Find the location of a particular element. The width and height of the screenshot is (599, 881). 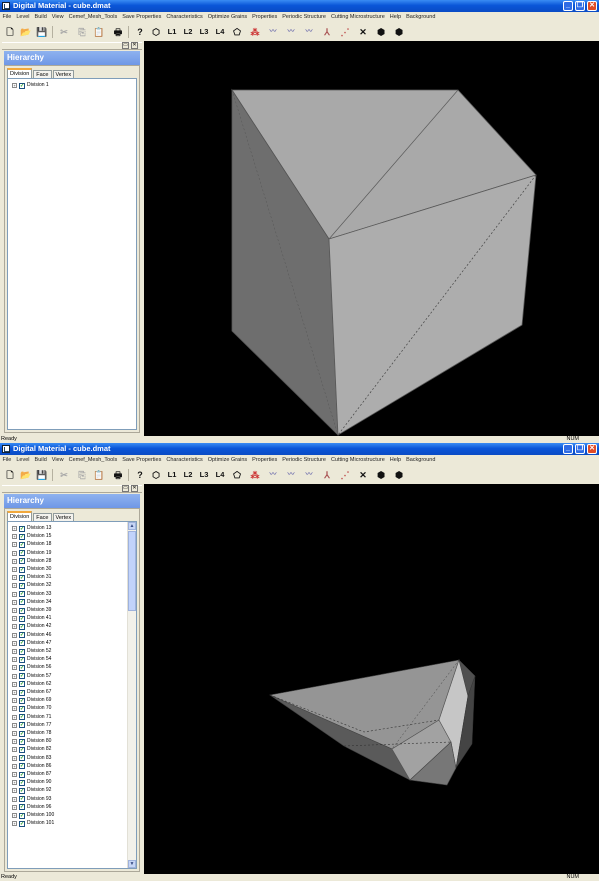

title-bar: Digital Material - cube.dmat _ ❐ ✕ is located at coordinates (299, 6).